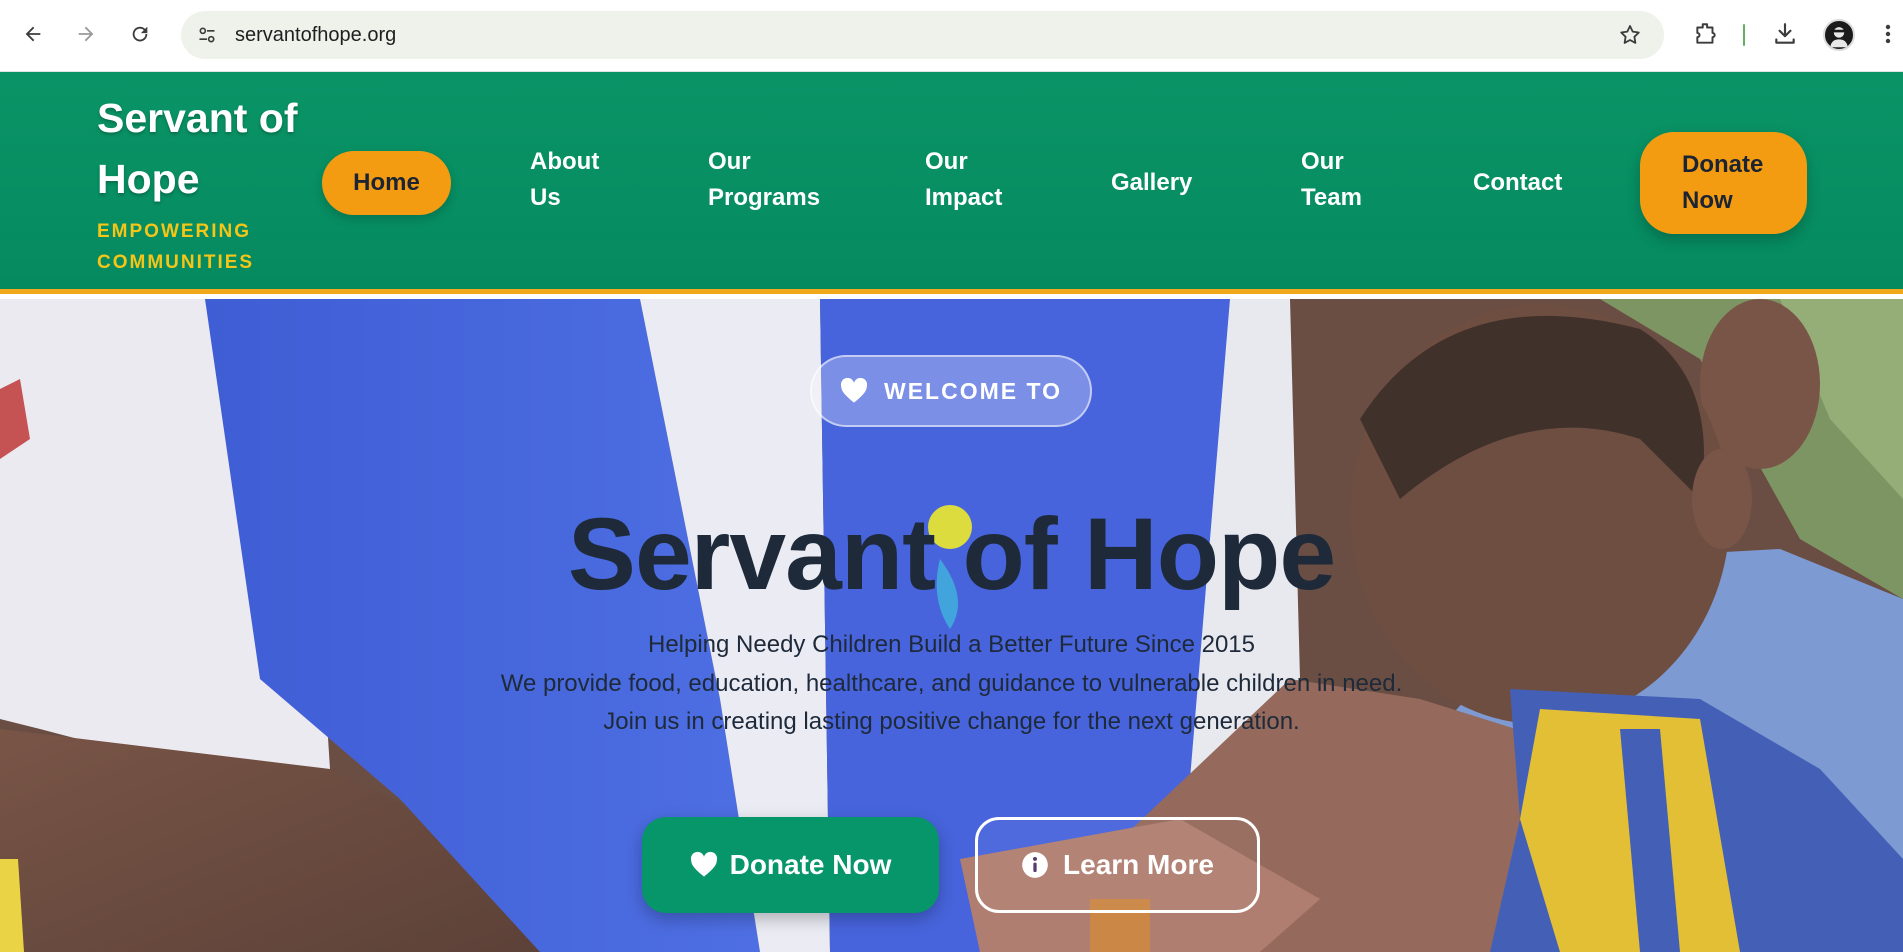  What do you see at coordinates (964, 197) in the screenshot?
I see `nav-impact-line2: Impact` at bounding box center [964, 197].